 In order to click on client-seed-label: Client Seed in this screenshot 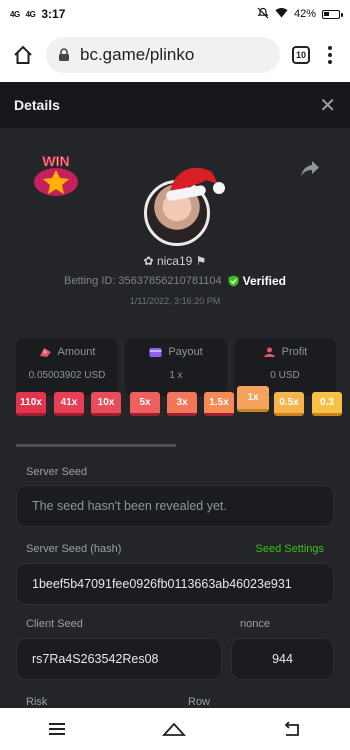, I will do `click(54, 624)`.